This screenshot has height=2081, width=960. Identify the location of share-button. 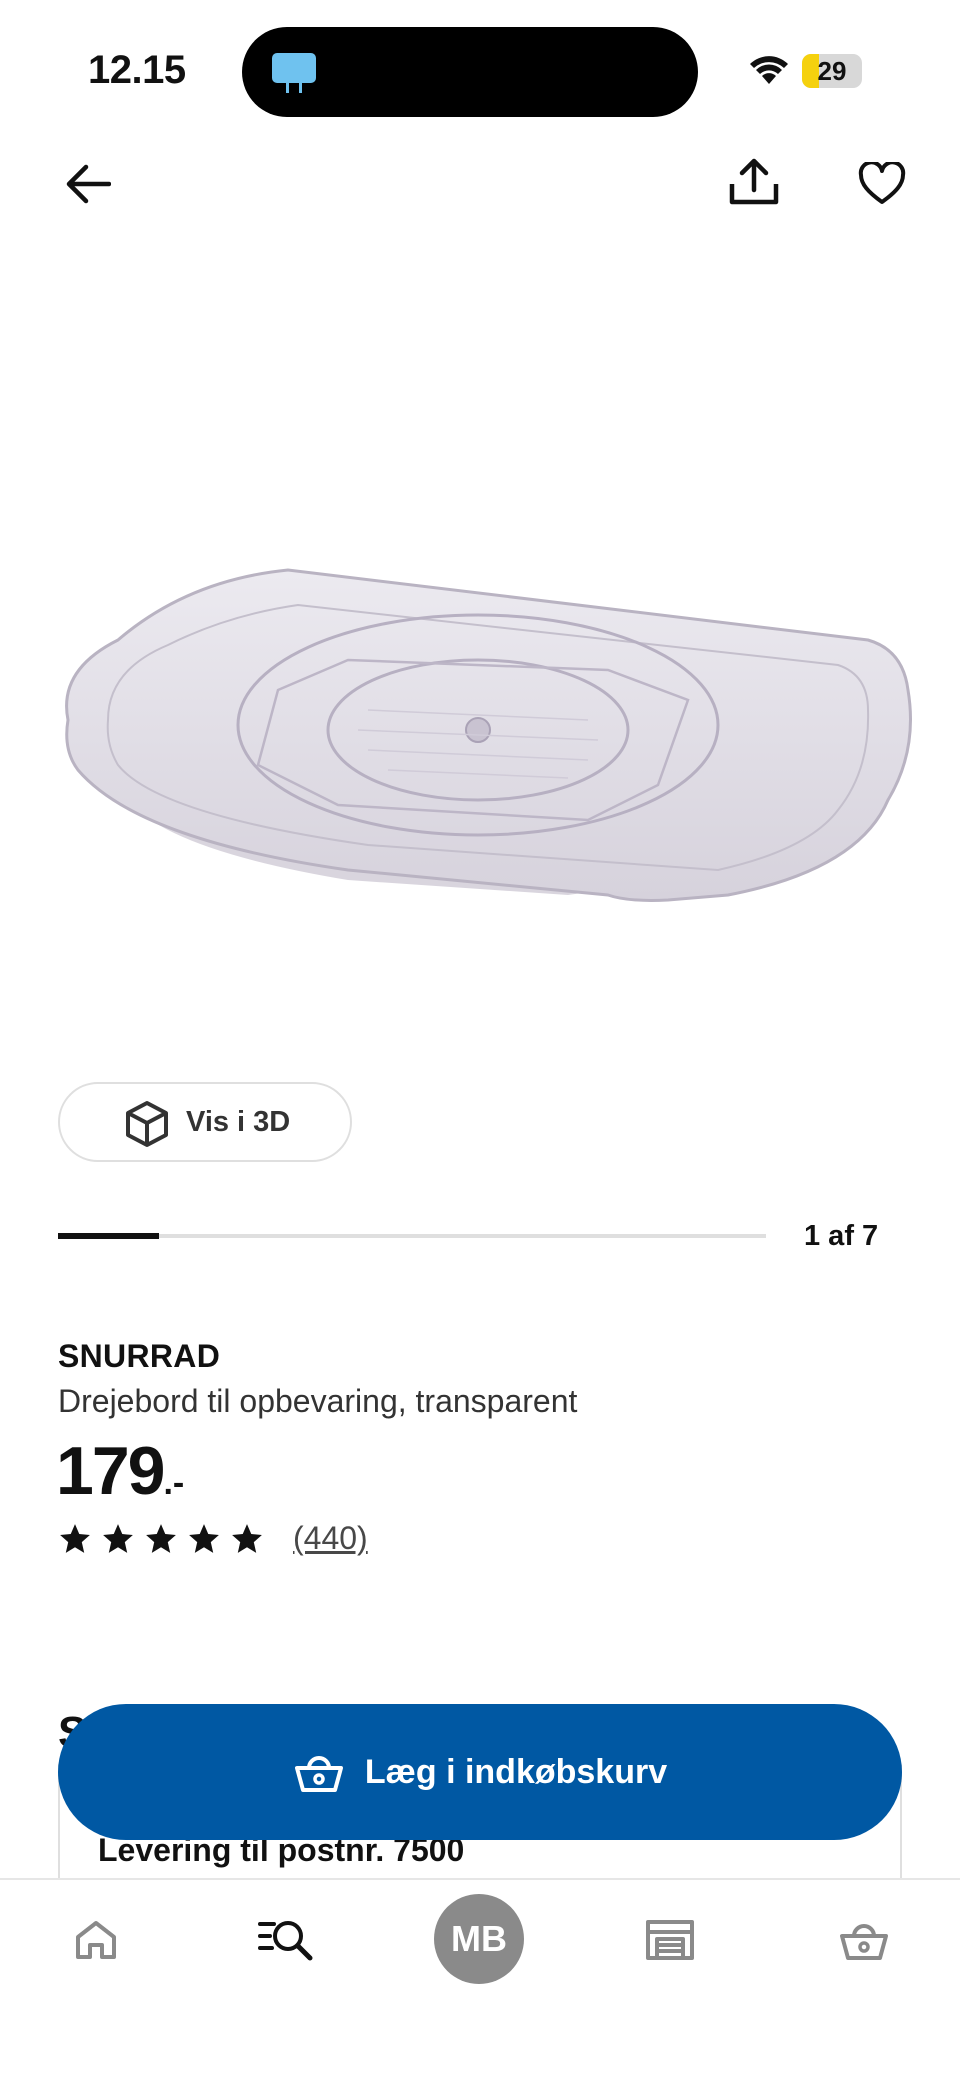
(754, 182).